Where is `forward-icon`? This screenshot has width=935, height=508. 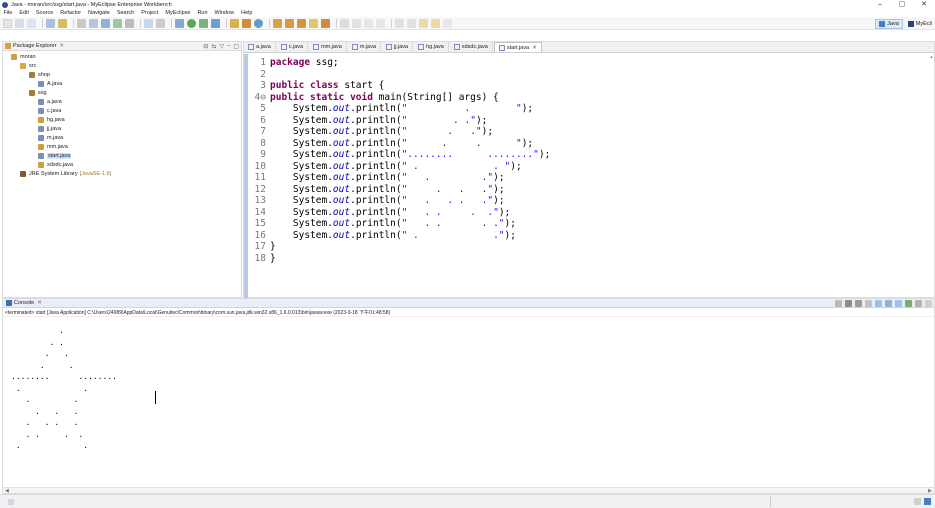 forward-icon is located at coordinates (447, 23).